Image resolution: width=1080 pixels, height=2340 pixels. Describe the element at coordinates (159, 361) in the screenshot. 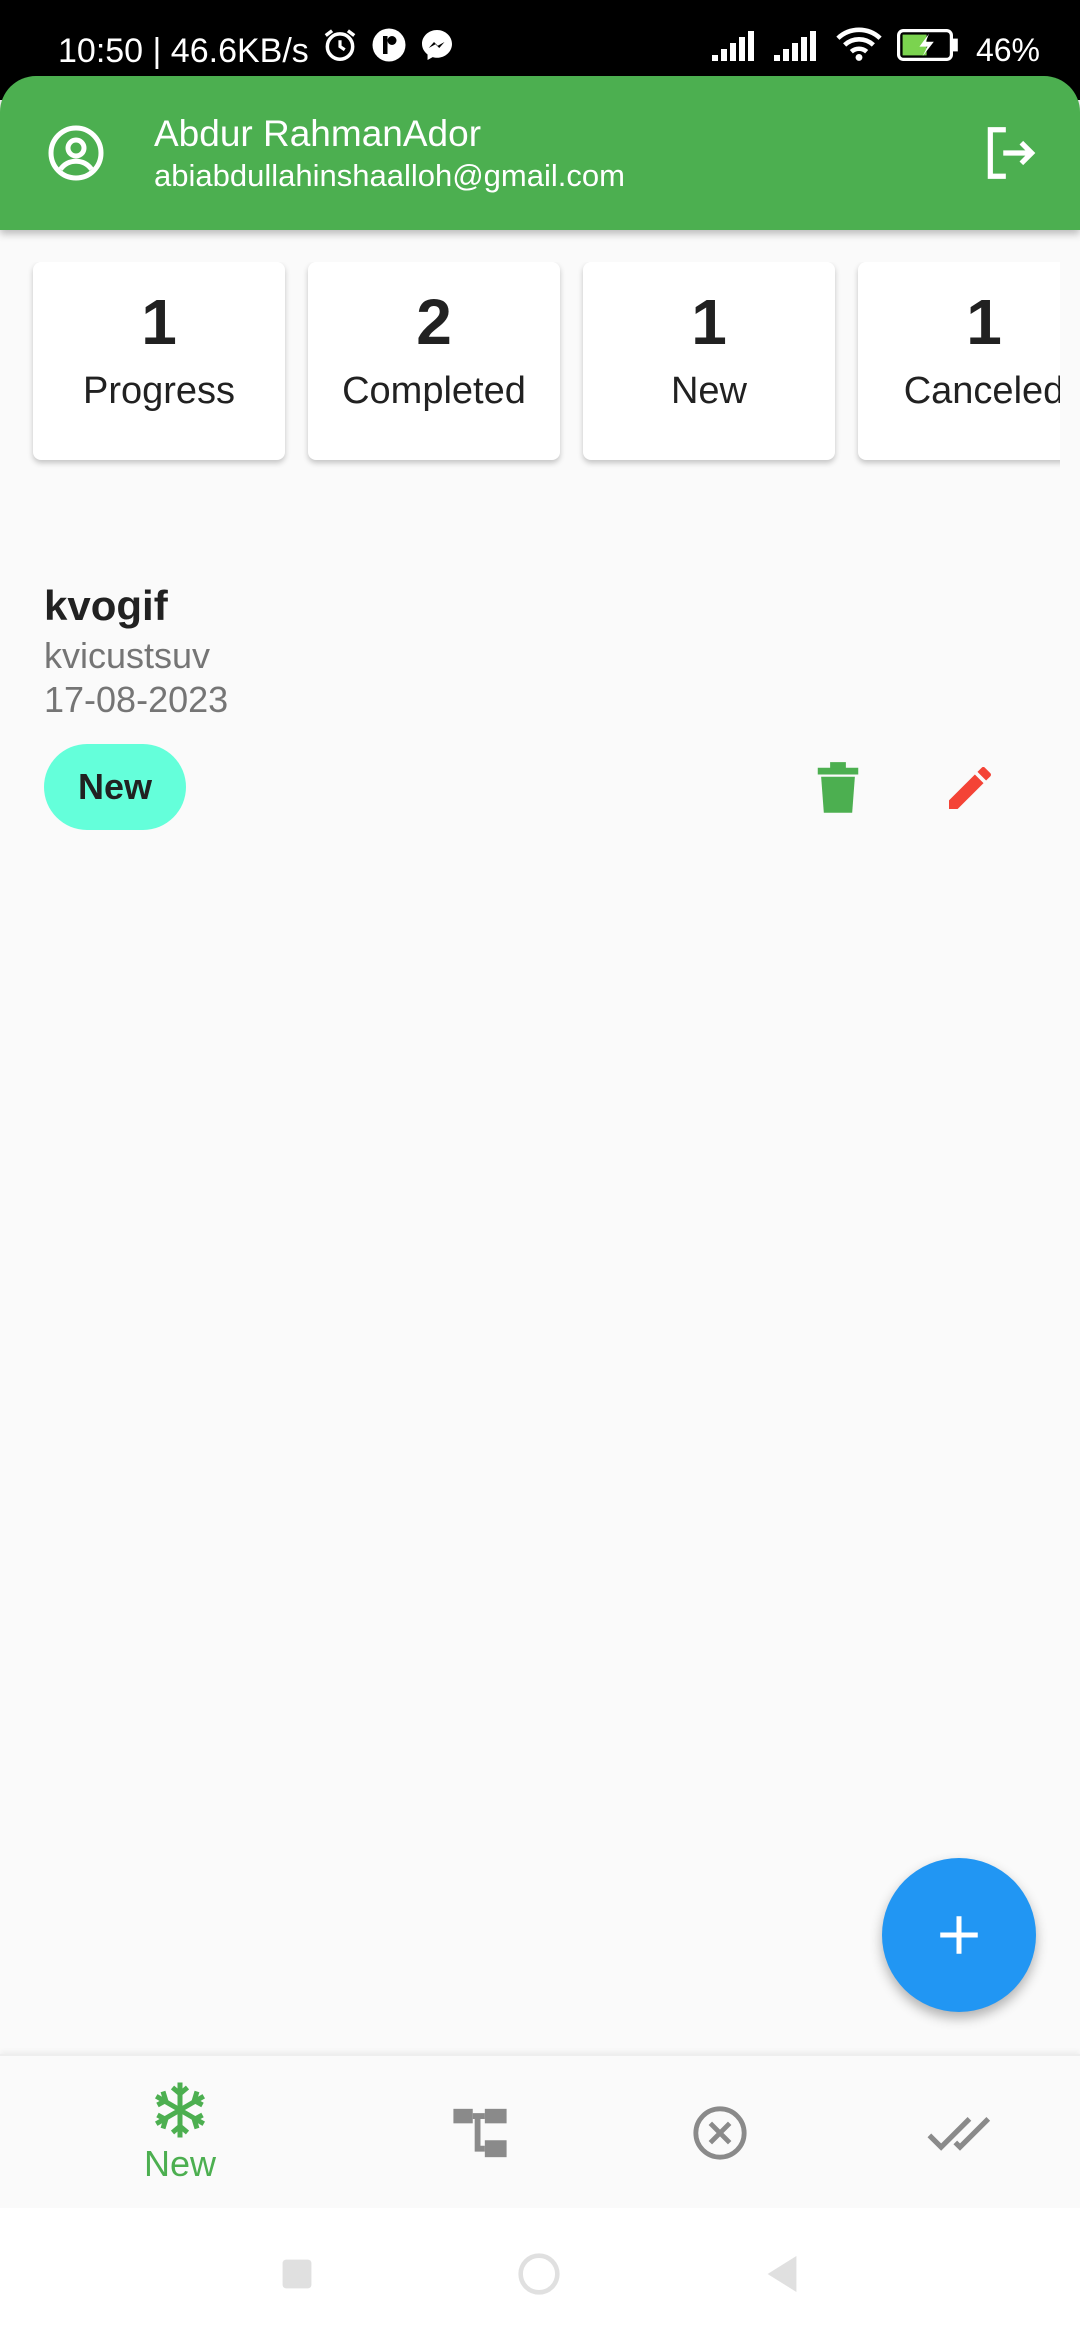

I see `summary-card-progress: 1 Progress` at that location.